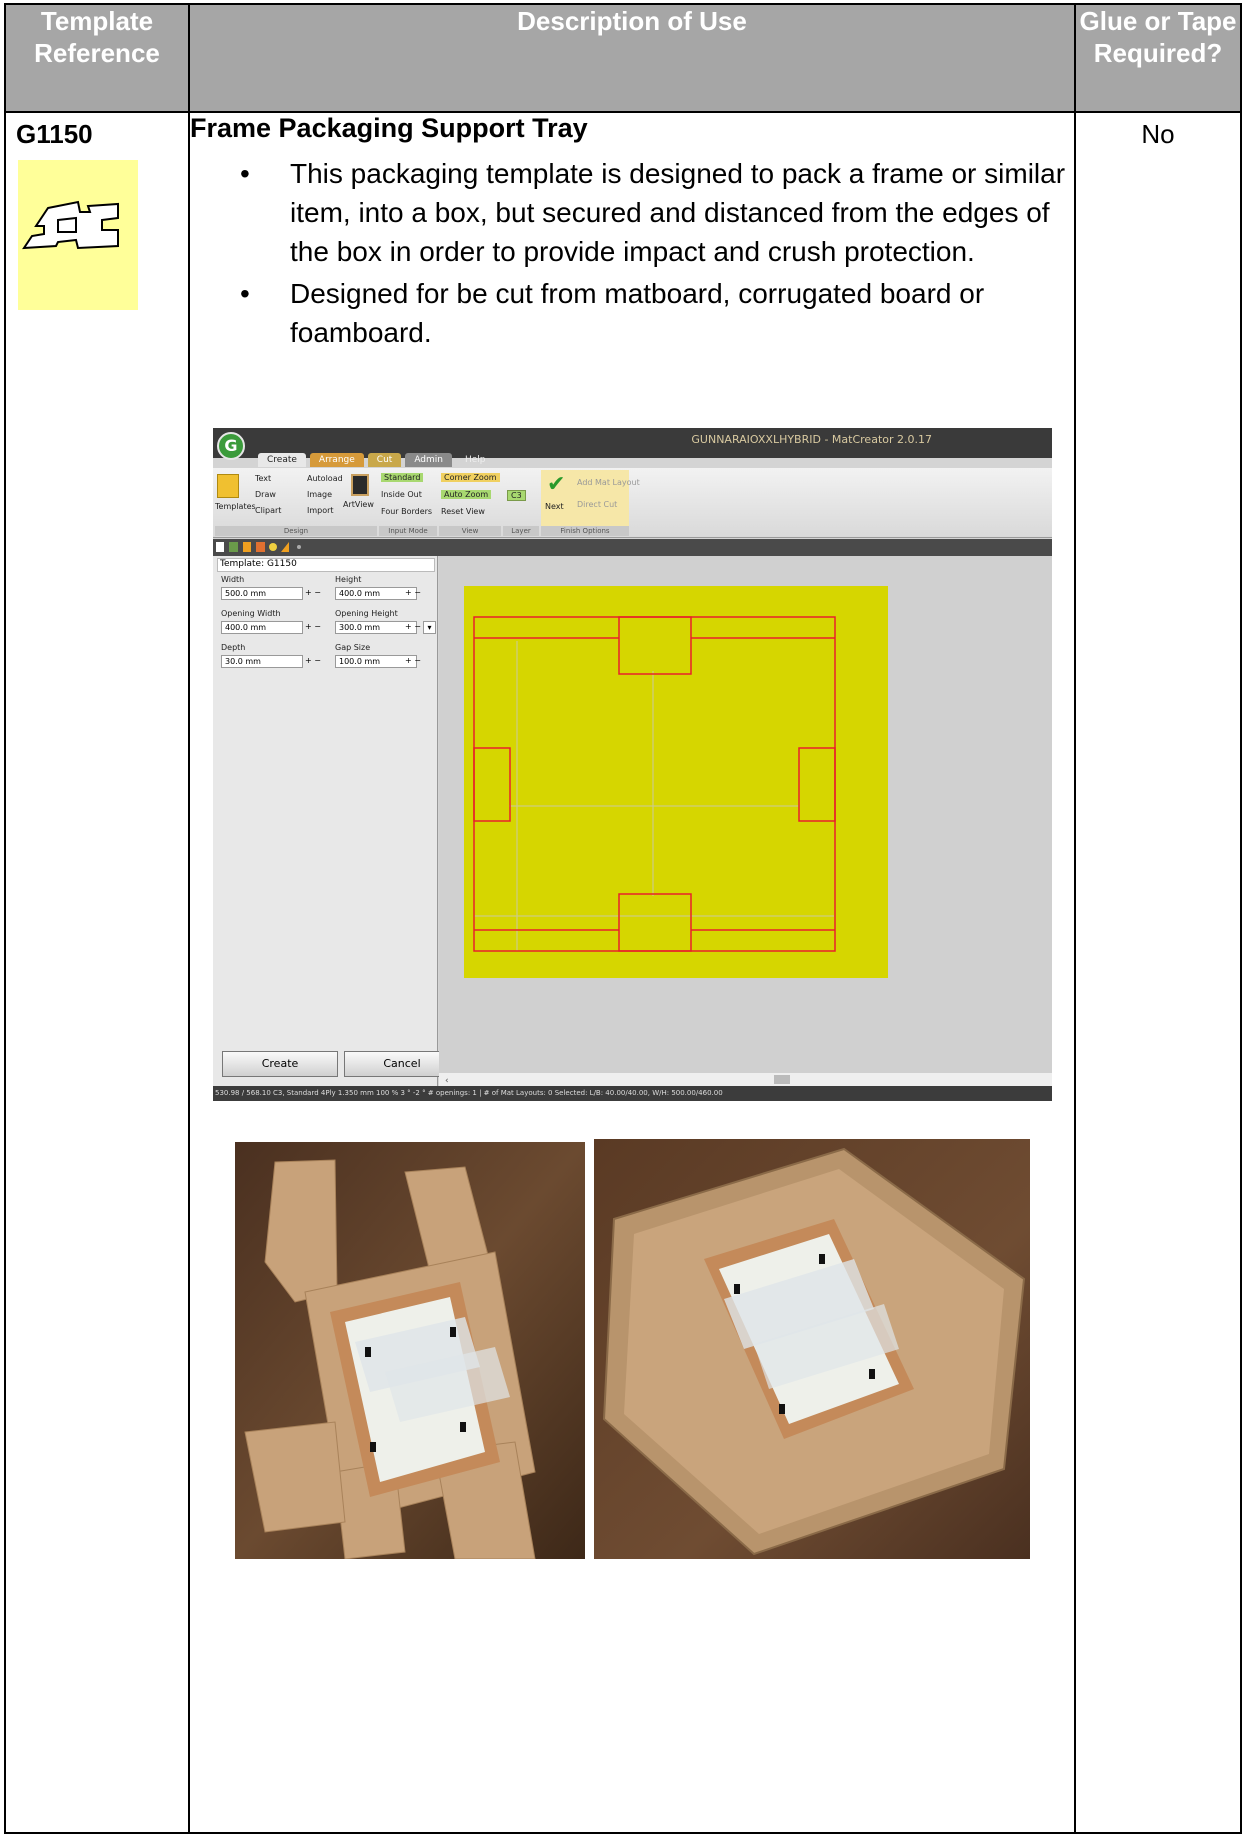 This screenshot has height=1834, width=1244. I want to click on checkmark-icon: ✔, so click(556, 484).